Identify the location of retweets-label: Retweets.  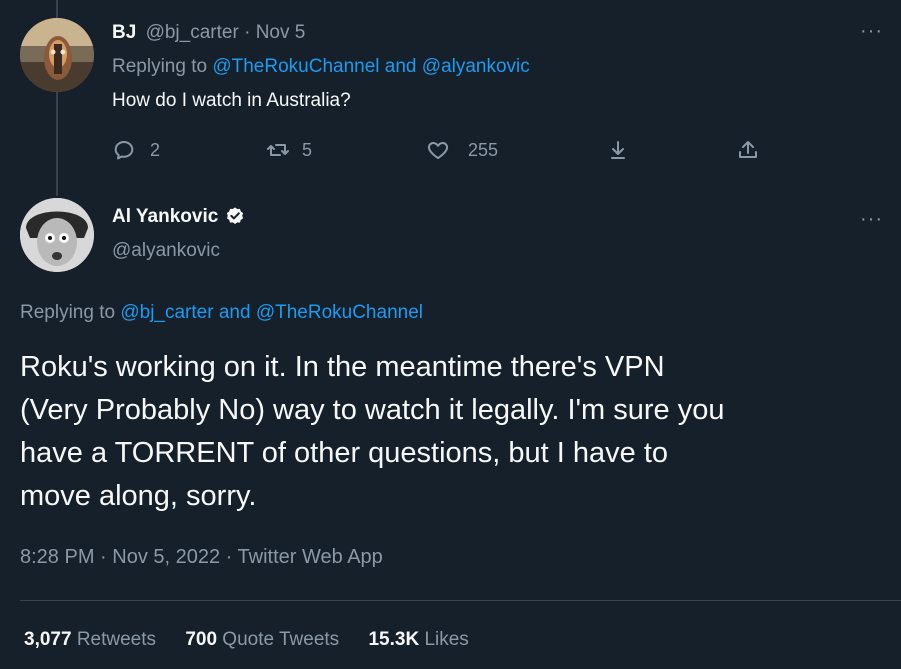
(116, 639).